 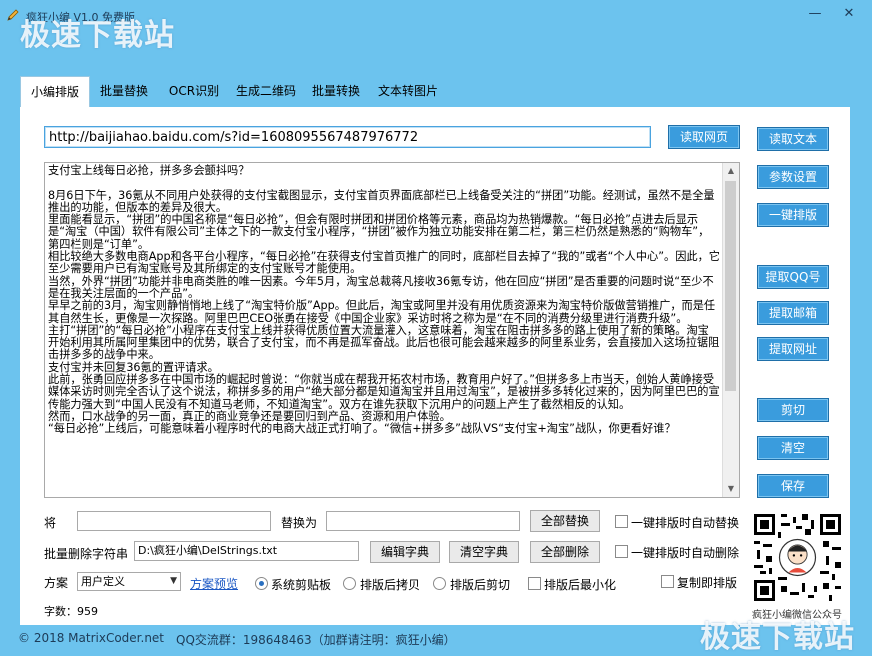 What do you see at coordinates (793, 410) in the screenshot?
I see `cut-button: 剪切` at bounding box center [793, 410].